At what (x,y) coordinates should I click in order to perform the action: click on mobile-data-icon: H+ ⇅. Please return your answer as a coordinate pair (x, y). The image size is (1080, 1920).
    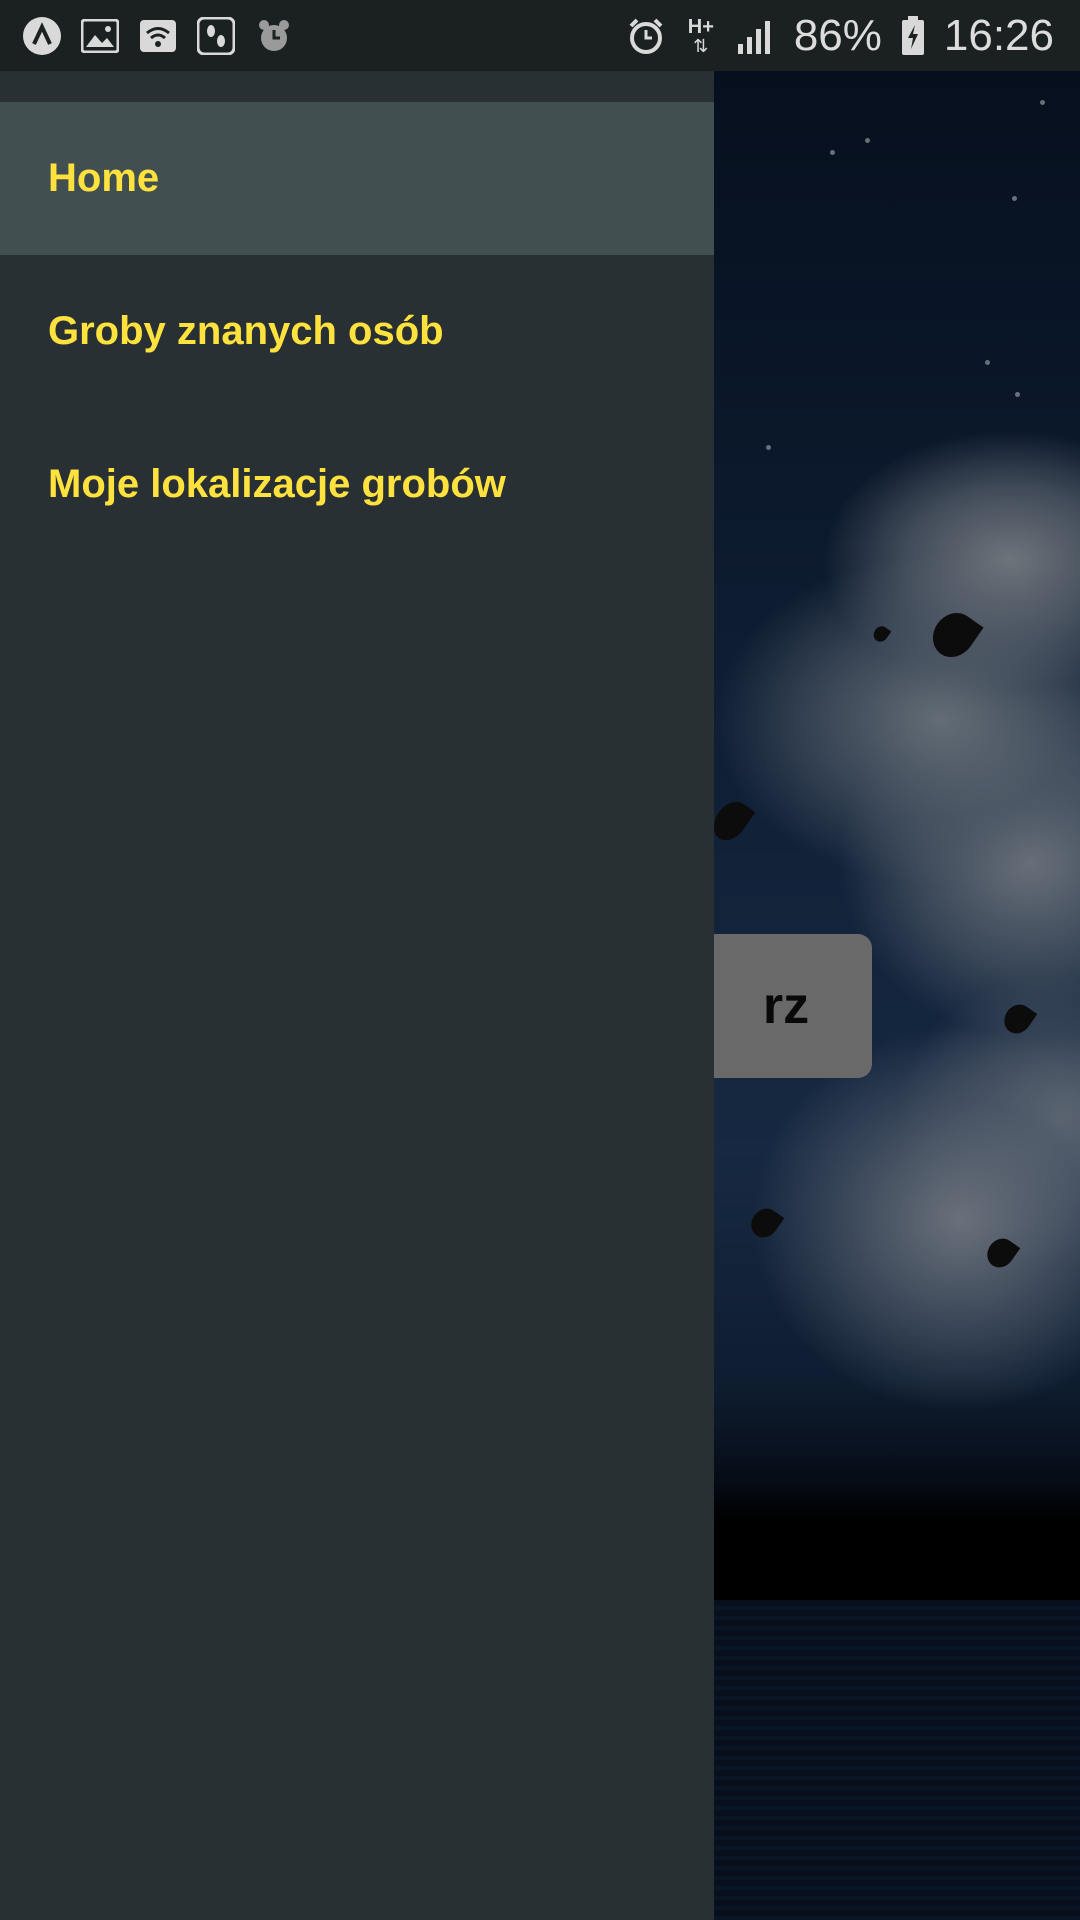
    Looking at the image, I should click on (700, 35).